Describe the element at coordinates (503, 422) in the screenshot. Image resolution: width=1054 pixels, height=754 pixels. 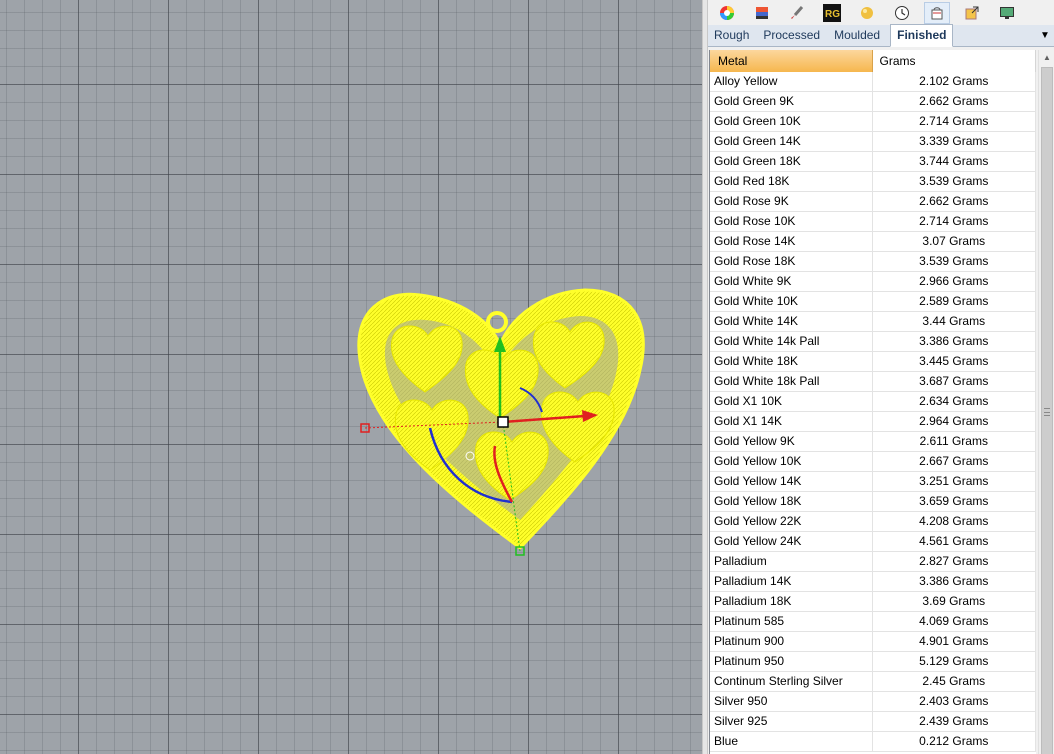
I see `gumball-center` at that location.